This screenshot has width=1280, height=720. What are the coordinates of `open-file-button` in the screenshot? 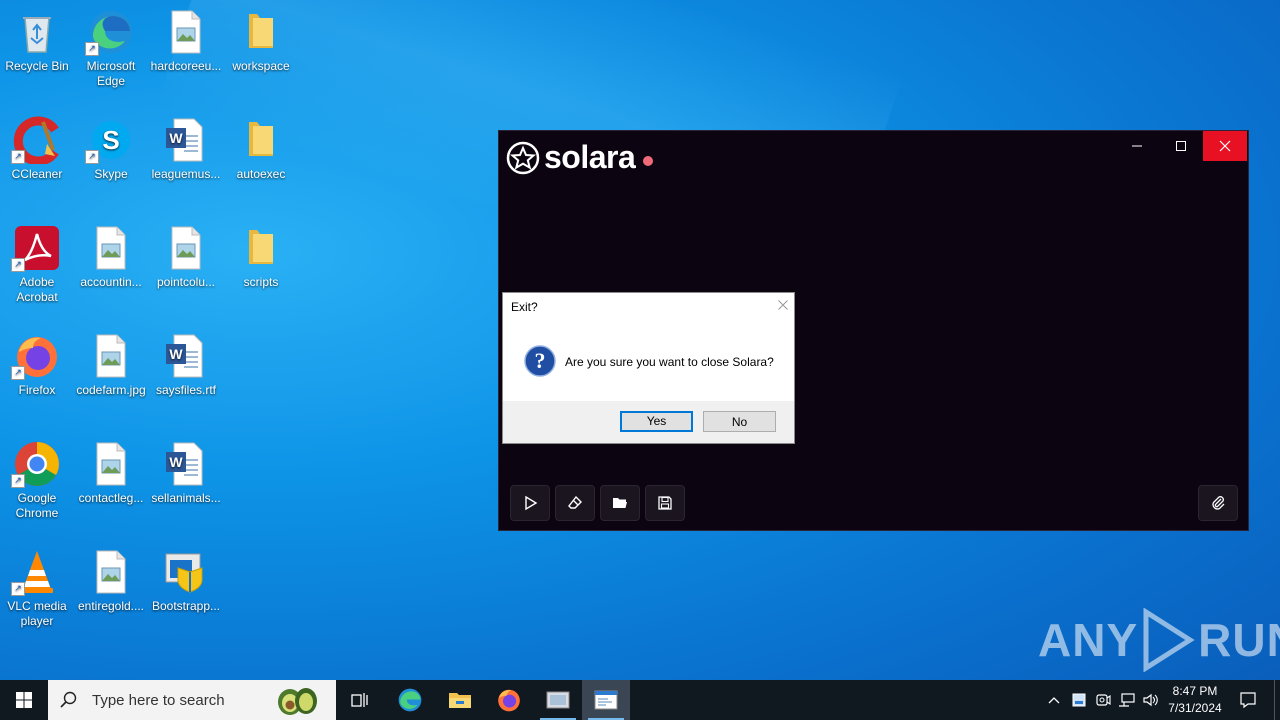 It's located at (620, 503).